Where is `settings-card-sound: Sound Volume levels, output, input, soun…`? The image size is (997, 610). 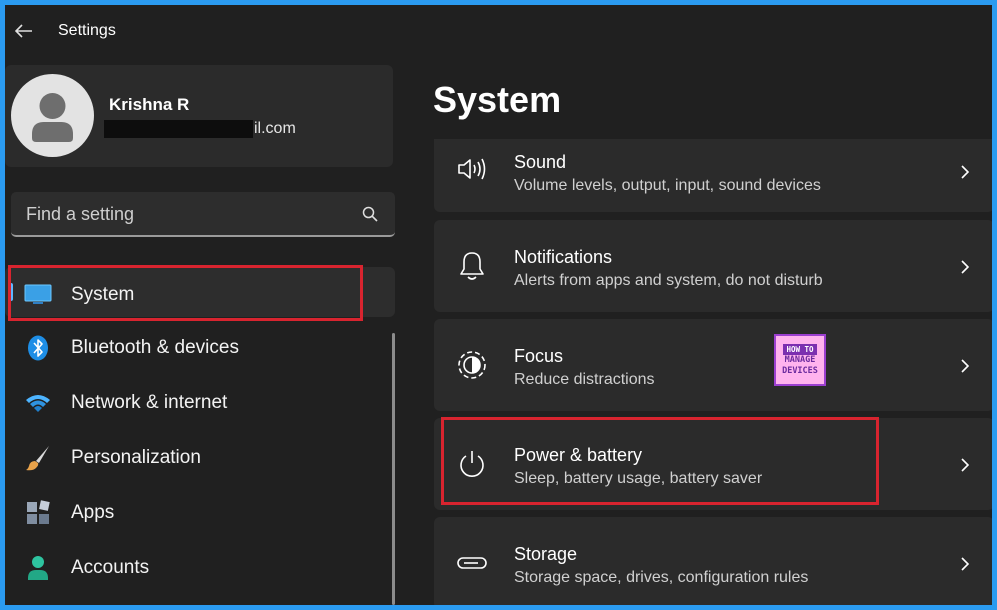 settings-card-sound: Sound Volume levels, output, input, soun… is located at coordinates (713, 175).